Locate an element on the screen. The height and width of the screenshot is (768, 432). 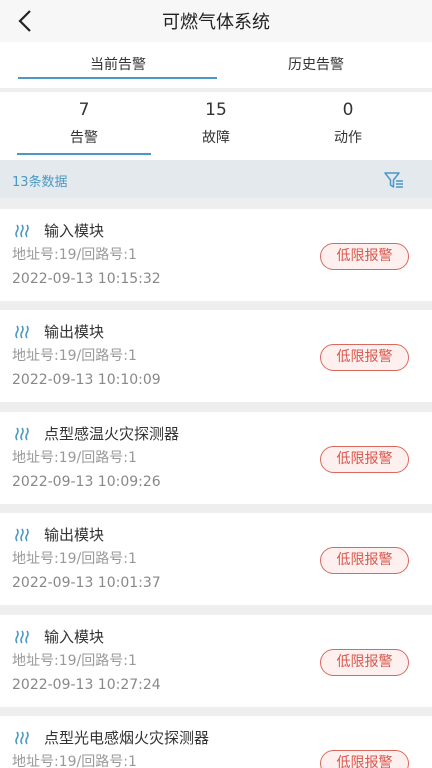
tab-history-alarms: 历史告警 is located at coordinates (316, 64).